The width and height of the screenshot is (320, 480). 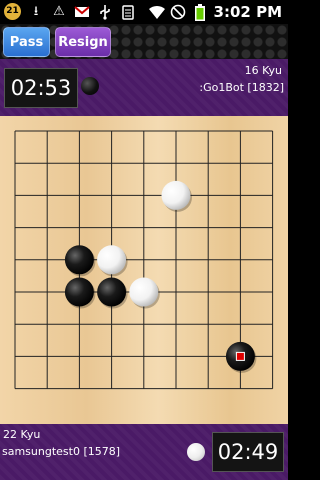 What do you see at coordinates (12, 11) in the screenshot?
I see `notification-badge: 21` at bounding box center [12, 11].